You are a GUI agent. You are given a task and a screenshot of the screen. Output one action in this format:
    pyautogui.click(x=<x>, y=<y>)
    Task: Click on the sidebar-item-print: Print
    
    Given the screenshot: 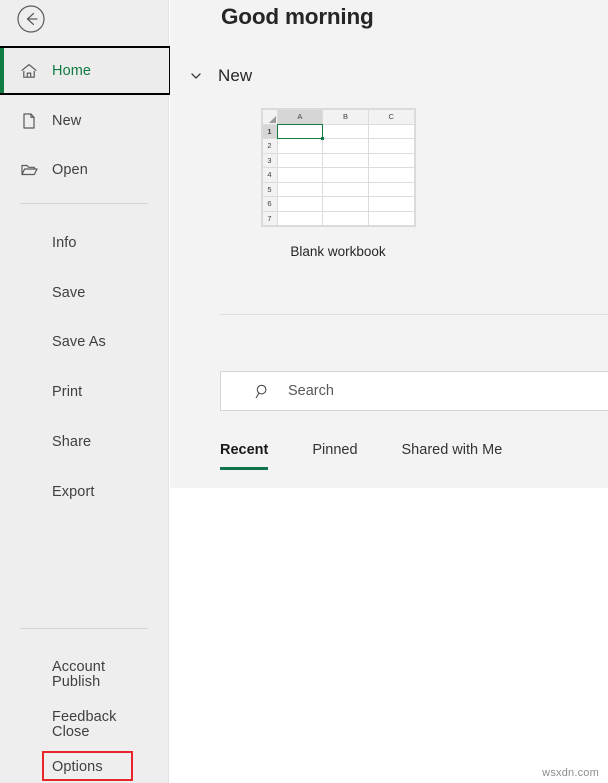 What is the action you would take?
    pyautogui.click(x=84, y=391)
    